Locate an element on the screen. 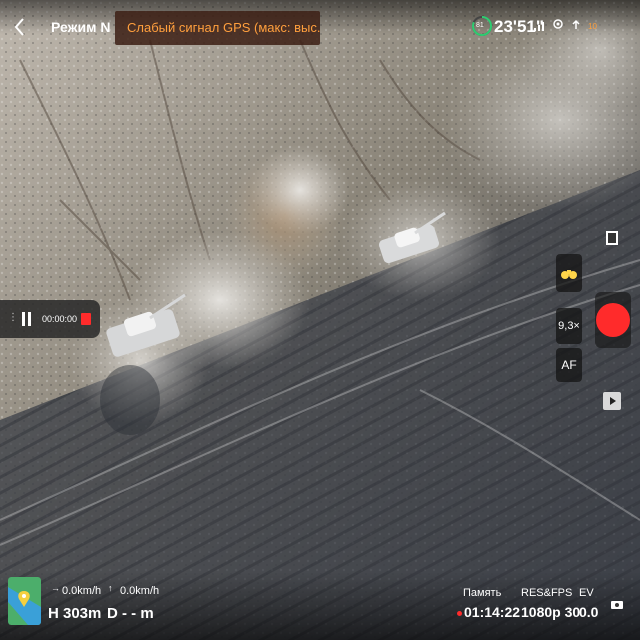 The height and width of the screenshot is (640, 640). satellite-count: 10 is located at coordinates (592, 26).